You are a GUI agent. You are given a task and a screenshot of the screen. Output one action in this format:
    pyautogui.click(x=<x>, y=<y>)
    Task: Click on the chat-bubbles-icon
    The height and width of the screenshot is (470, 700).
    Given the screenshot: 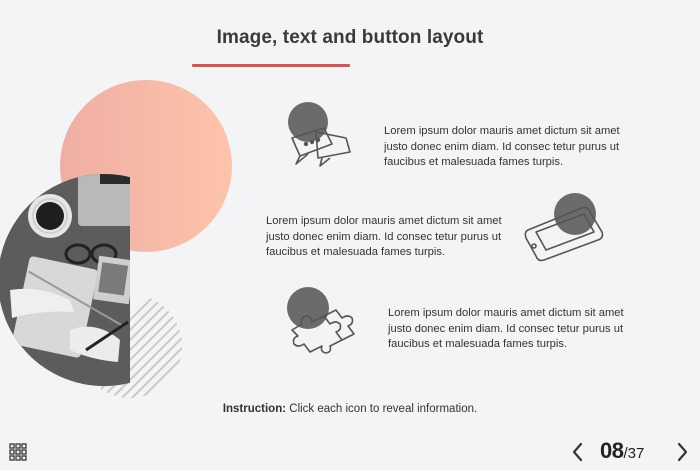 What is the action you would take?
    pyautogui.click(x=319, y=134)
    